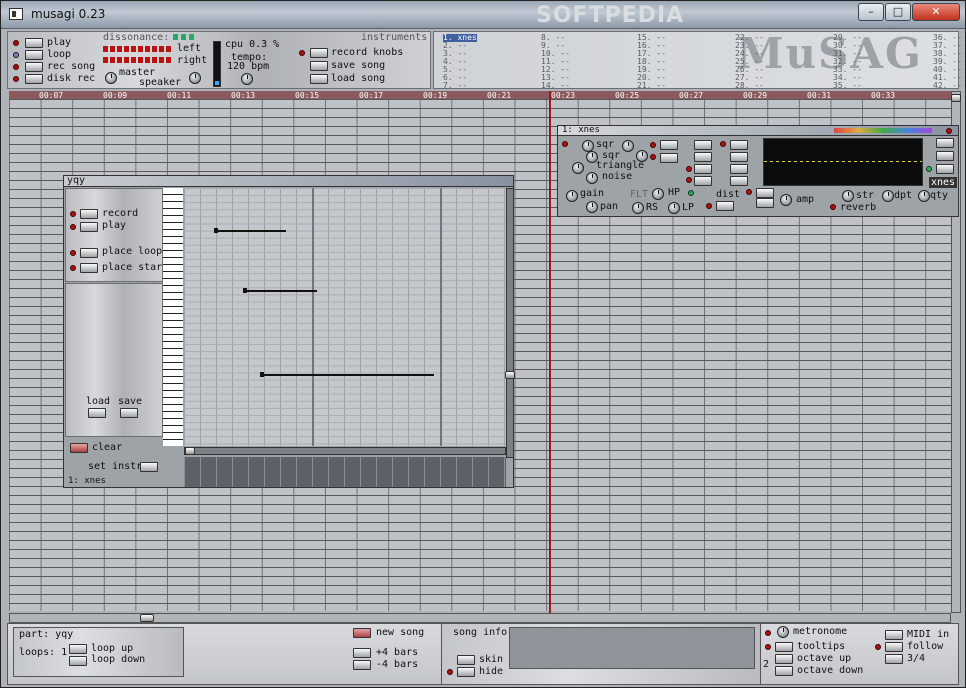 This screenshot has height=688, width=966. Describe the element at coordinates (725, 206) in the screenshot. I see `dist-button` at that location.